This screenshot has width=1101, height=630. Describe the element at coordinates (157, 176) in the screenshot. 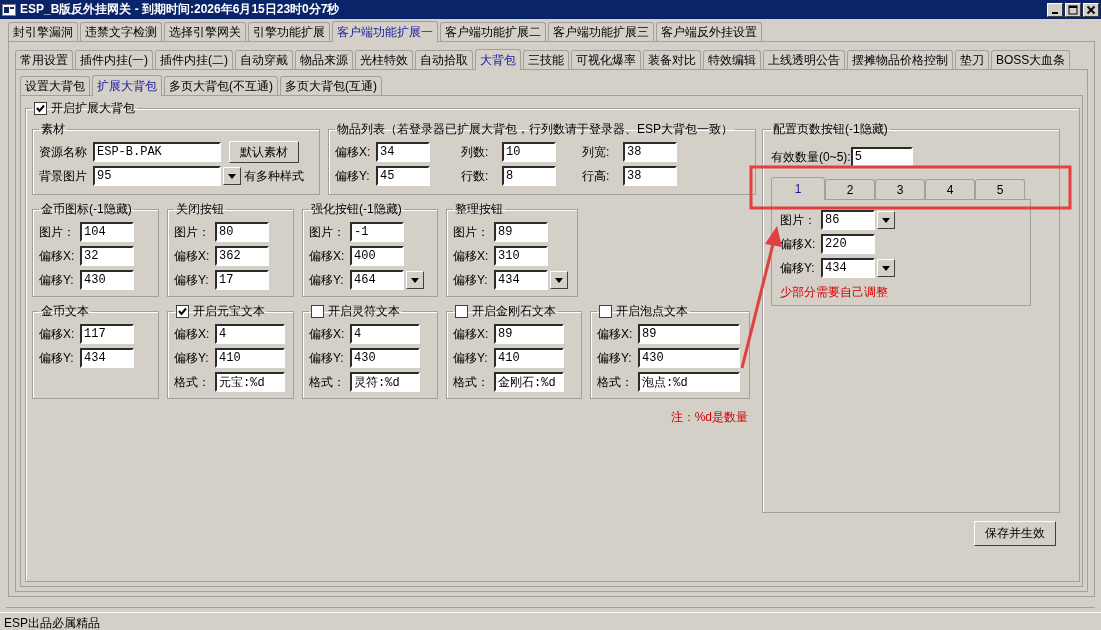

I see `input-field: 95` at that location.